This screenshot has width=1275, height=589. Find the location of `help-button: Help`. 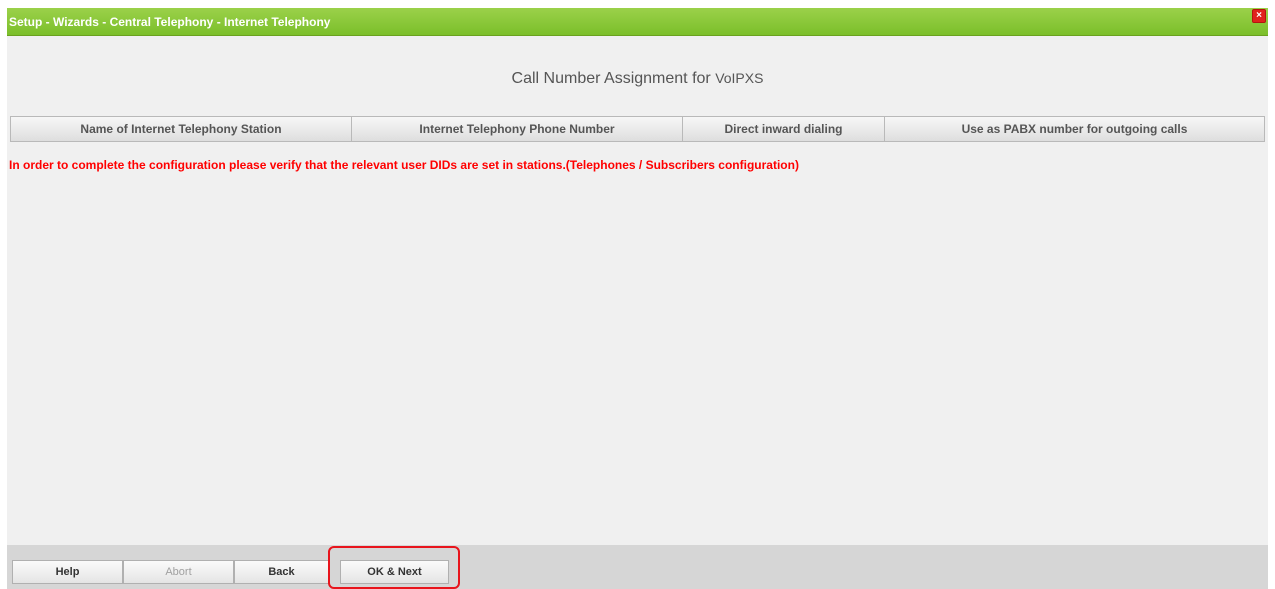

help-button: Help is located at coordinates (67, 572).